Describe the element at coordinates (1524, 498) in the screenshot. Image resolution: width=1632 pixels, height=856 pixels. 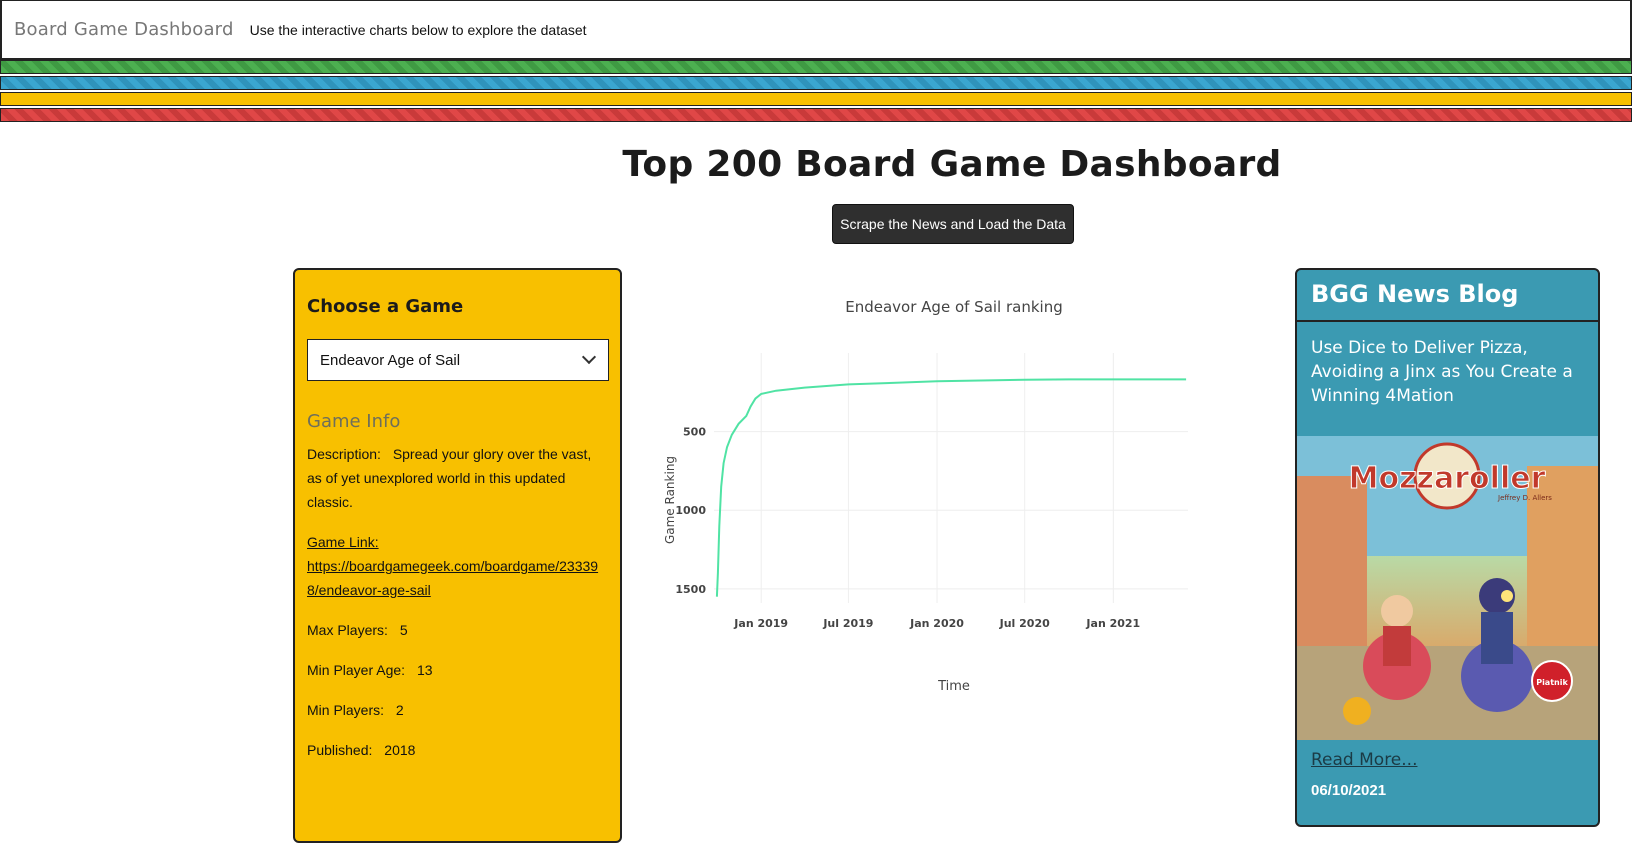
I see `news-image-author: Jeffrey D. Allers` at that location.